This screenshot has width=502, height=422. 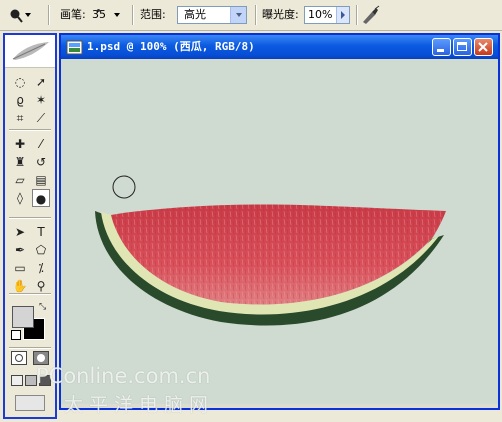 I want to click on maximize-button, so click(x=462, y=47).